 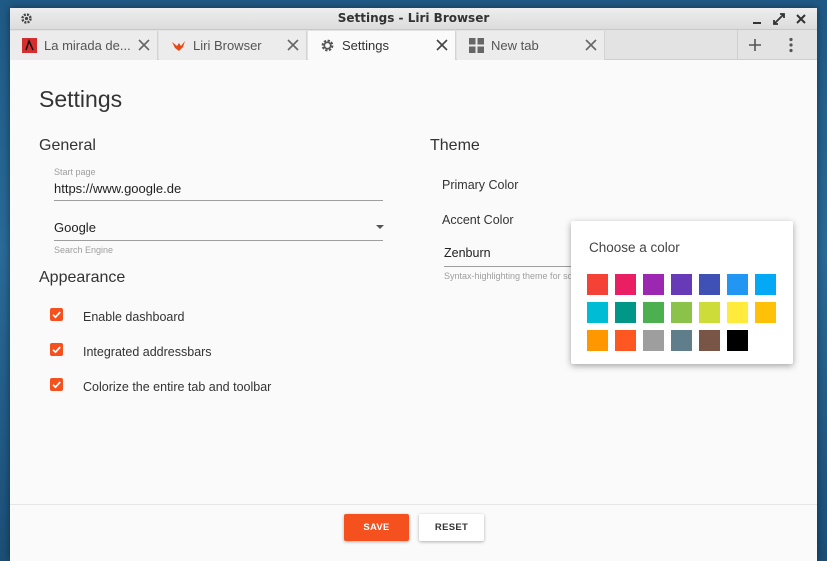 What do you see at coordinates (365, 45) in the screenshot?
I see `tab-label: Settings` at bounding box center [365, 45].